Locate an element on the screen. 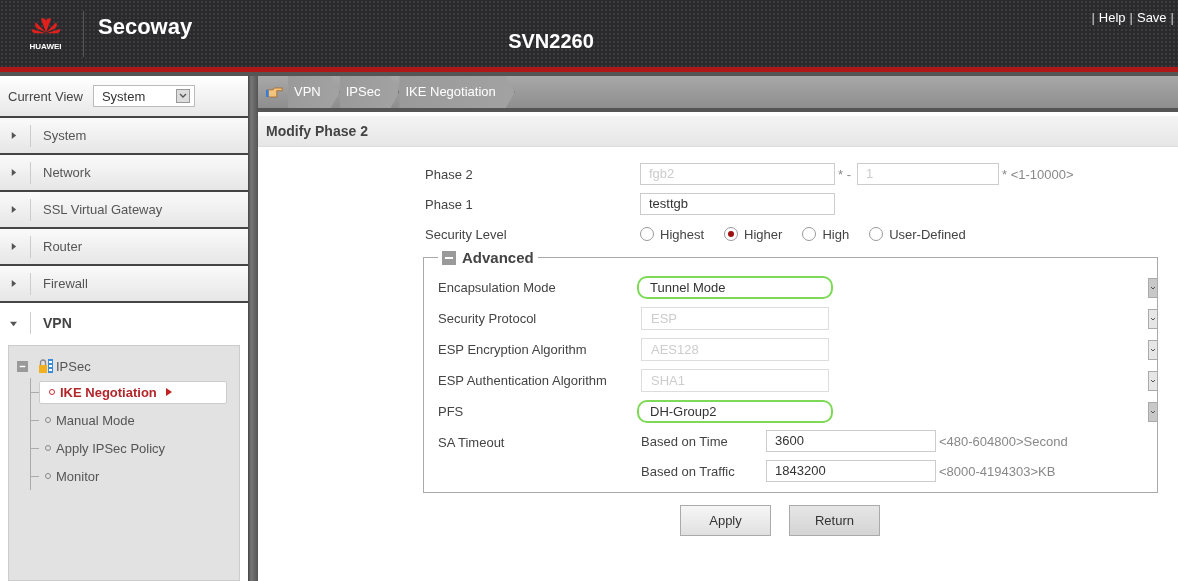 The width and height of the screenshot is (1178, 581). field-label: ESP Encryption Algorithm is located at coordinates (513, 349).